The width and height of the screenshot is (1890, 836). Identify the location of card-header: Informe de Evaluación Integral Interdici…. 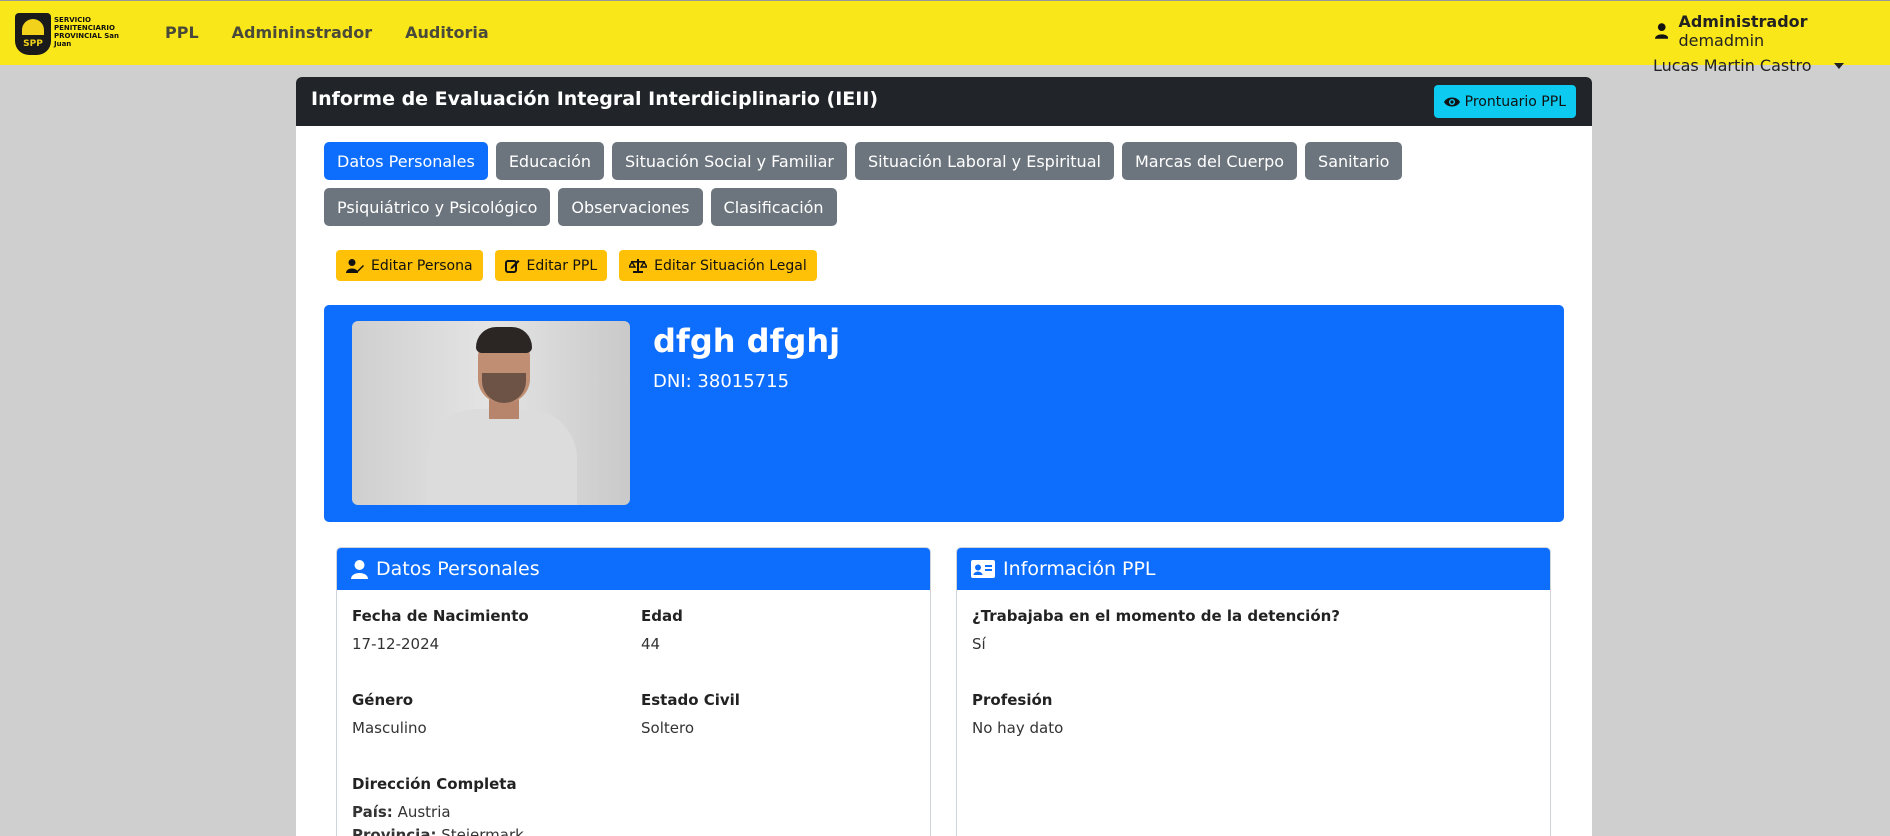
(944, 101).